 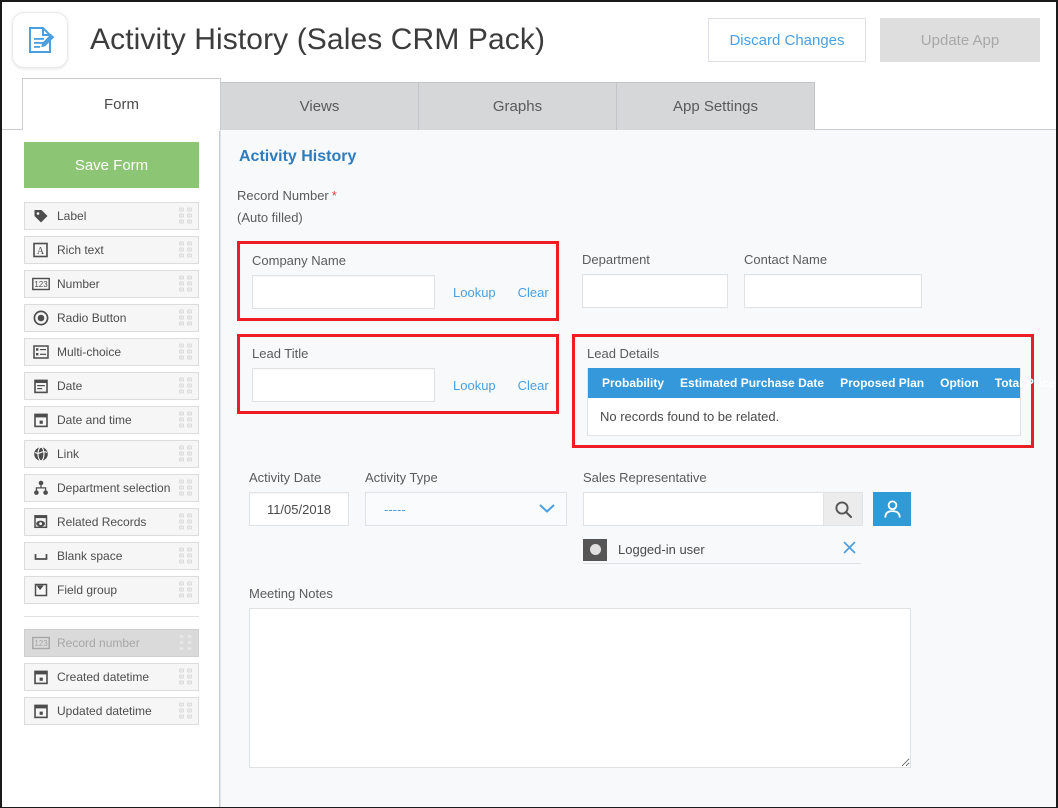 What do you see at coordinates (343, 292) in the screenshot?
I see `company-name-input` at bounding box center [343, 292].